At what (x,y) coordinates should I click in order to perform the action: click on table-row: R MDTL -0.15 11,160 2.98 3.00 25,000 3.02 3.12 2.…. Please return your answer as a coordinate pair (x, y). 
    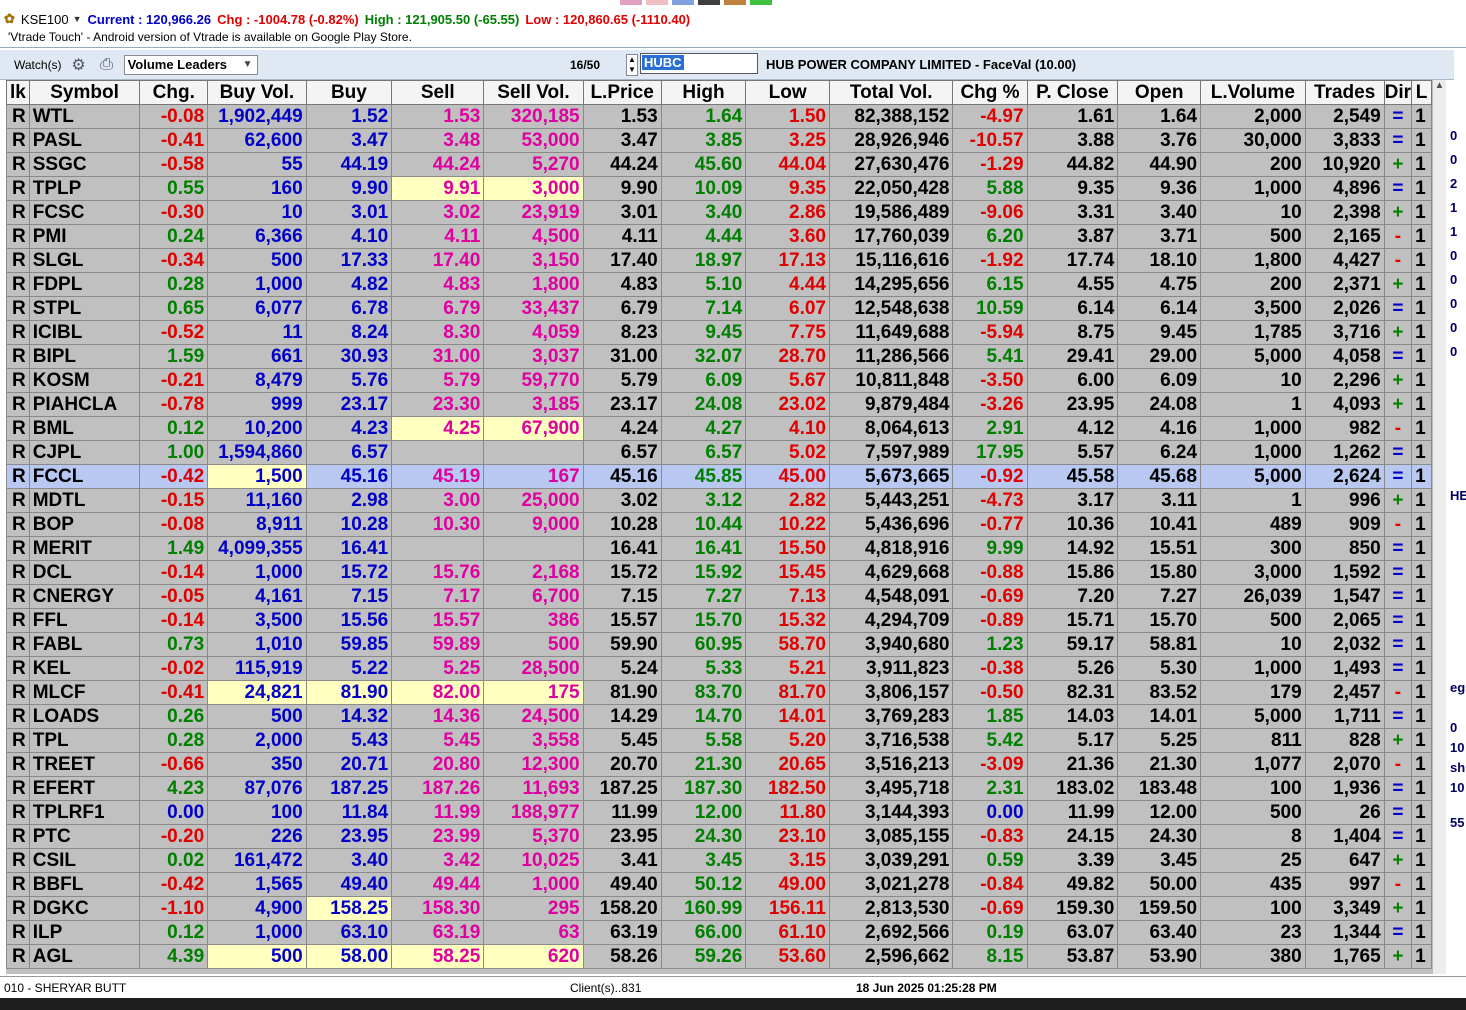
    Looking at the image, I should click on (719, 500).